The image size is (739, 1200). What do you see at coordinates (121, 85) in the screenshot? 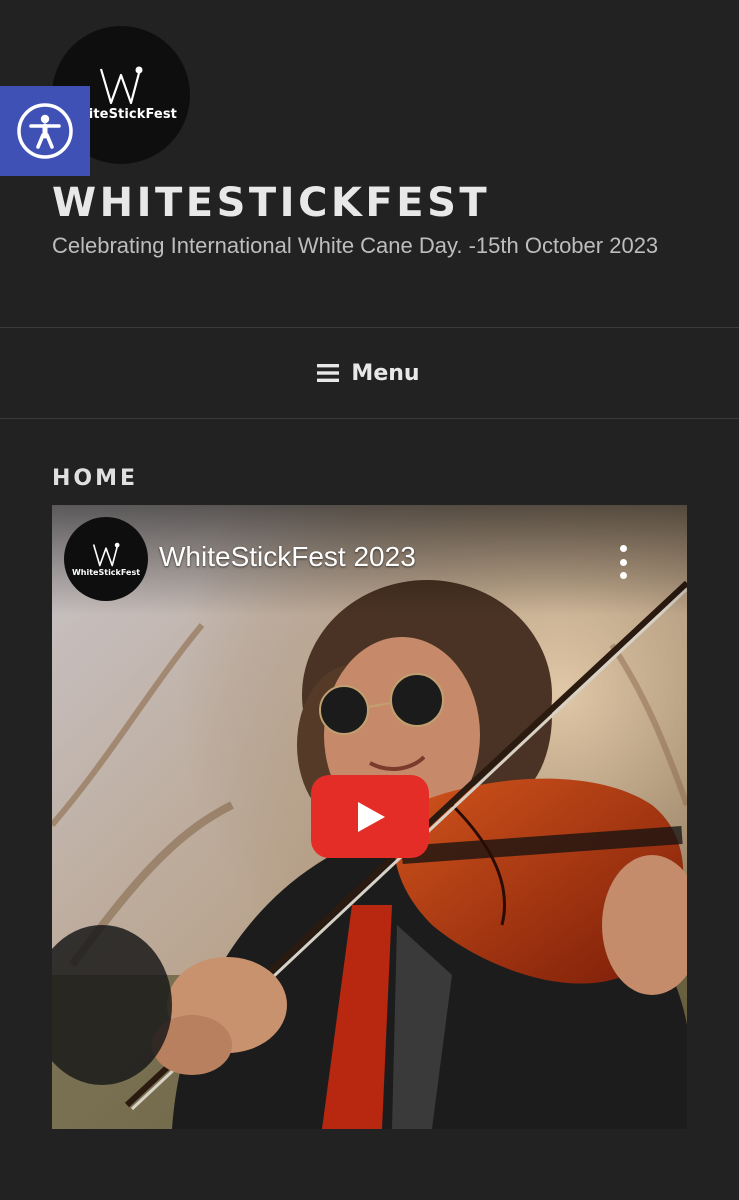
I see `logo-w-mark` at bounding box center [121, 85].